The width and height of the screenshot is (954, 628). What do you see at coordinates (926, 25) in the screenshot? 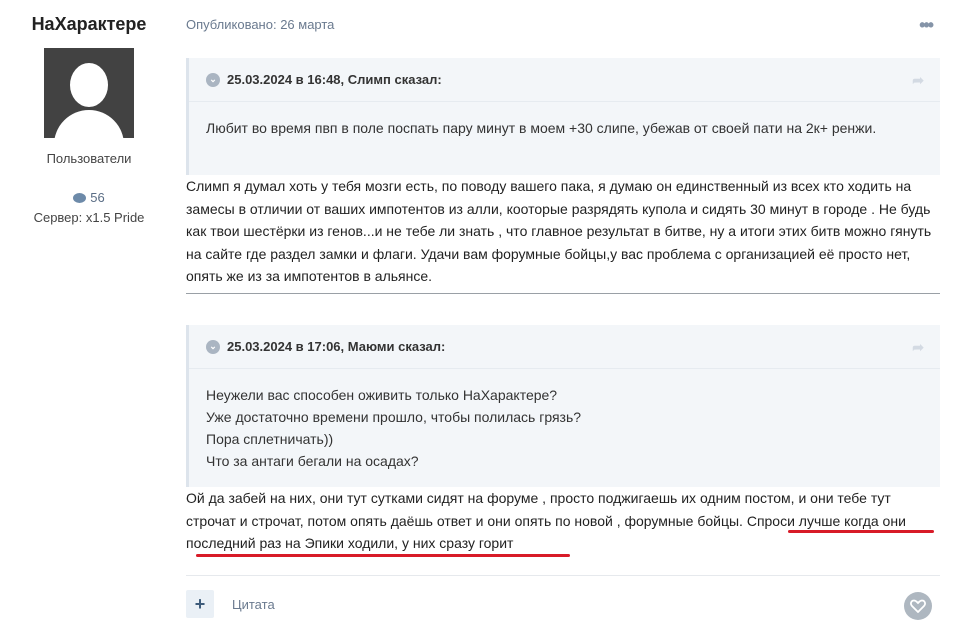
I see `more-options-icon: •••` at bounding box center [926, 25].